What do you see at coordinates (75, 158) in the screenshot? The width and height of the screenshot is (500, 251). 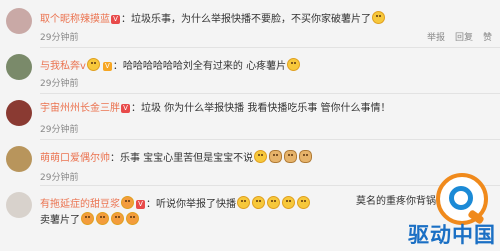 I see `username-link: 萌萌口爱偶尔帅` at bounding box center [75, 158].